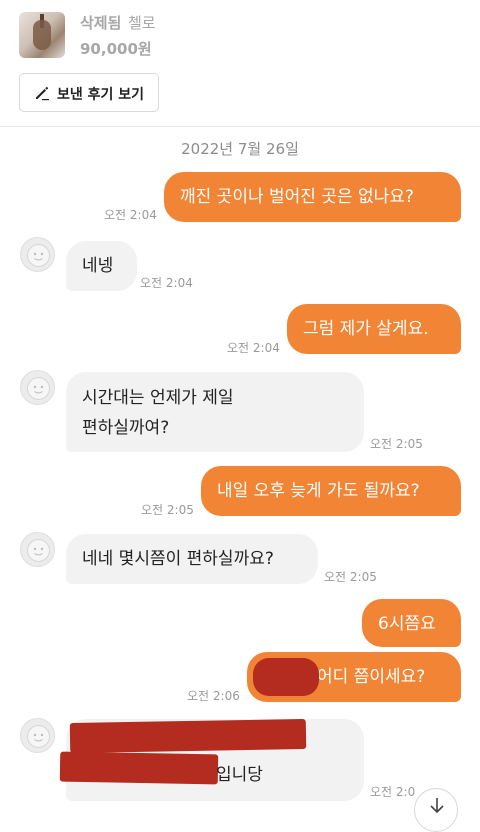  What do you see at coordinates (213, 696) in the screenshot?
I see `message-time: 오전 2:06` at bounding box center [213, 696].